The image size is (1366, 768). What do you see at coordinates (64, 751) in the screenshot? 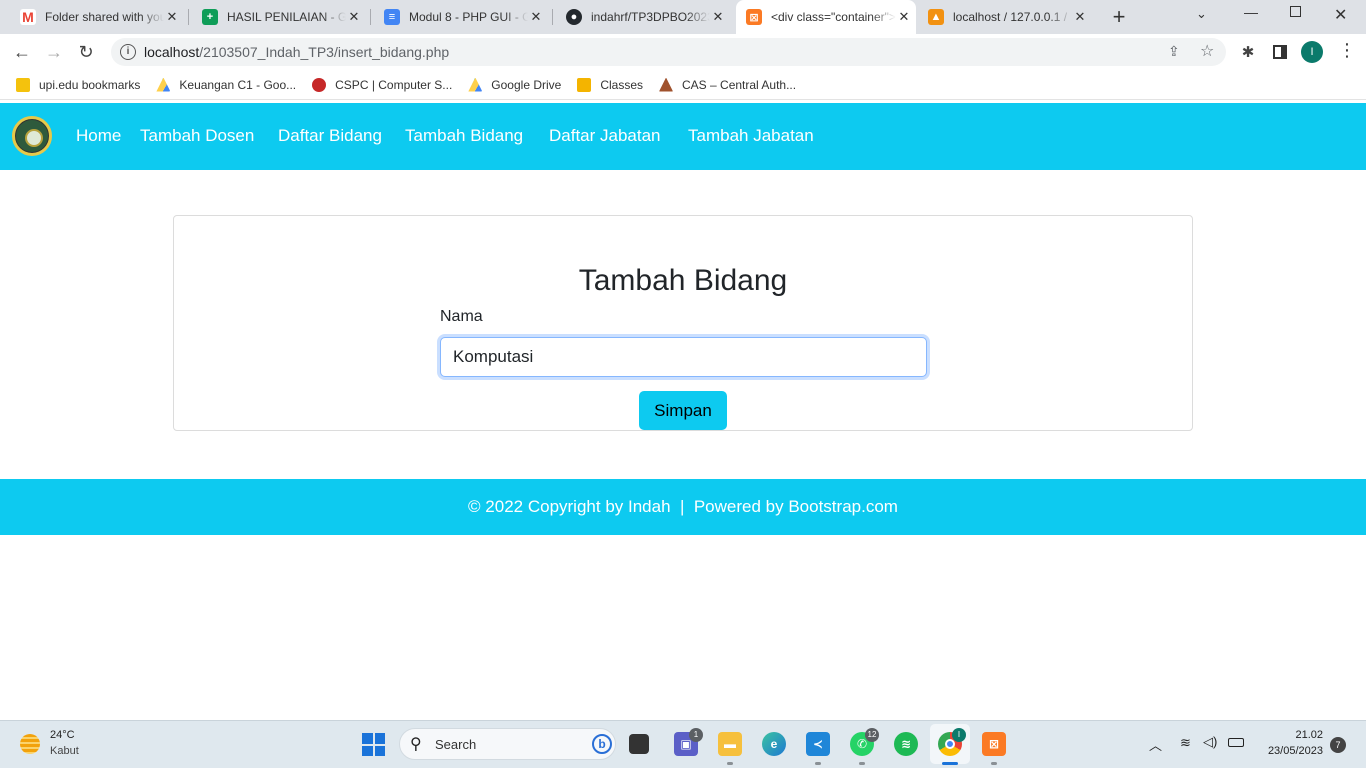
I see `weather-desc: Kabut` at bounding box center [64, 751].